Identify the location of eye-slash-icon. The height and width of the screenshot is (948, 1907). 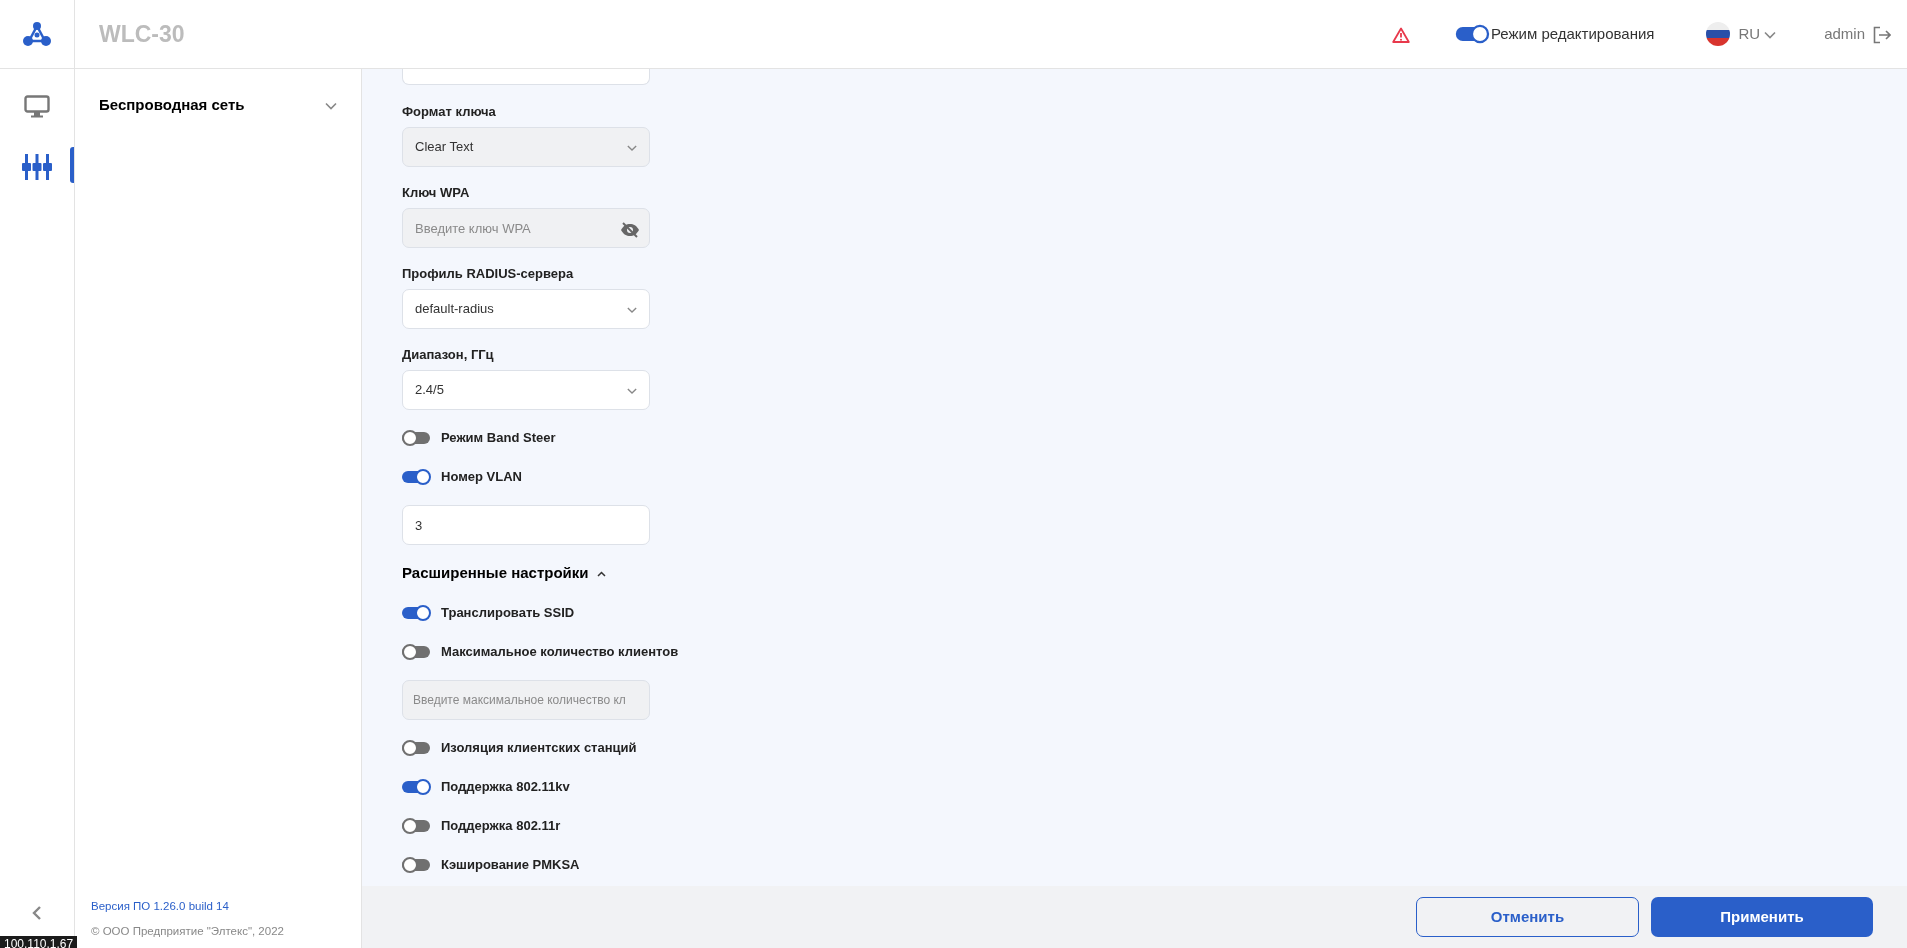
(630, 229).